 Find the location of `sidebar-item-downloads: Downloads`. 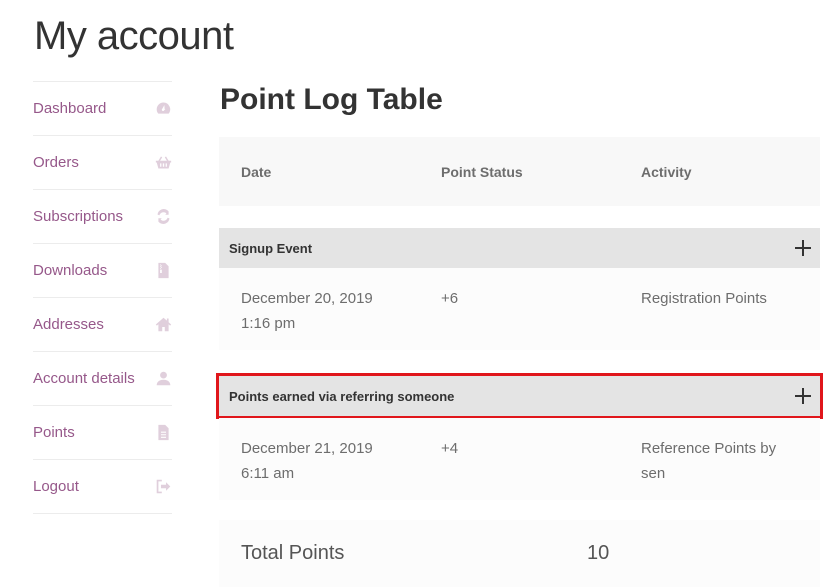

sidebar-item-downloads: Downloads is located at coordinates (102, 271).